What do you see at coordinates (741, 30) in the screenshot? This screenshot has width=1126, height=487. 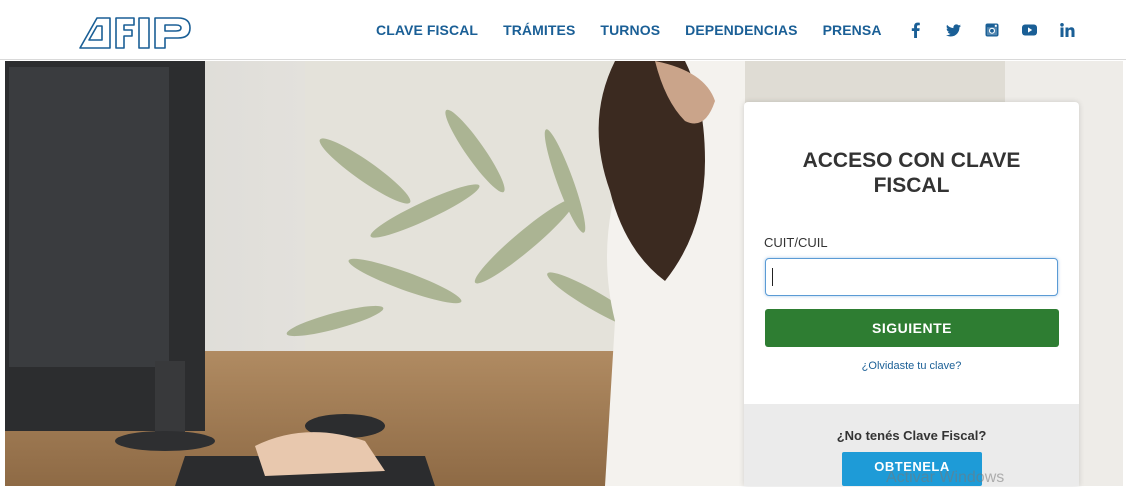 I see `nav-dependencias: DEPENDENCIAS` at bounding box center [741, 30].